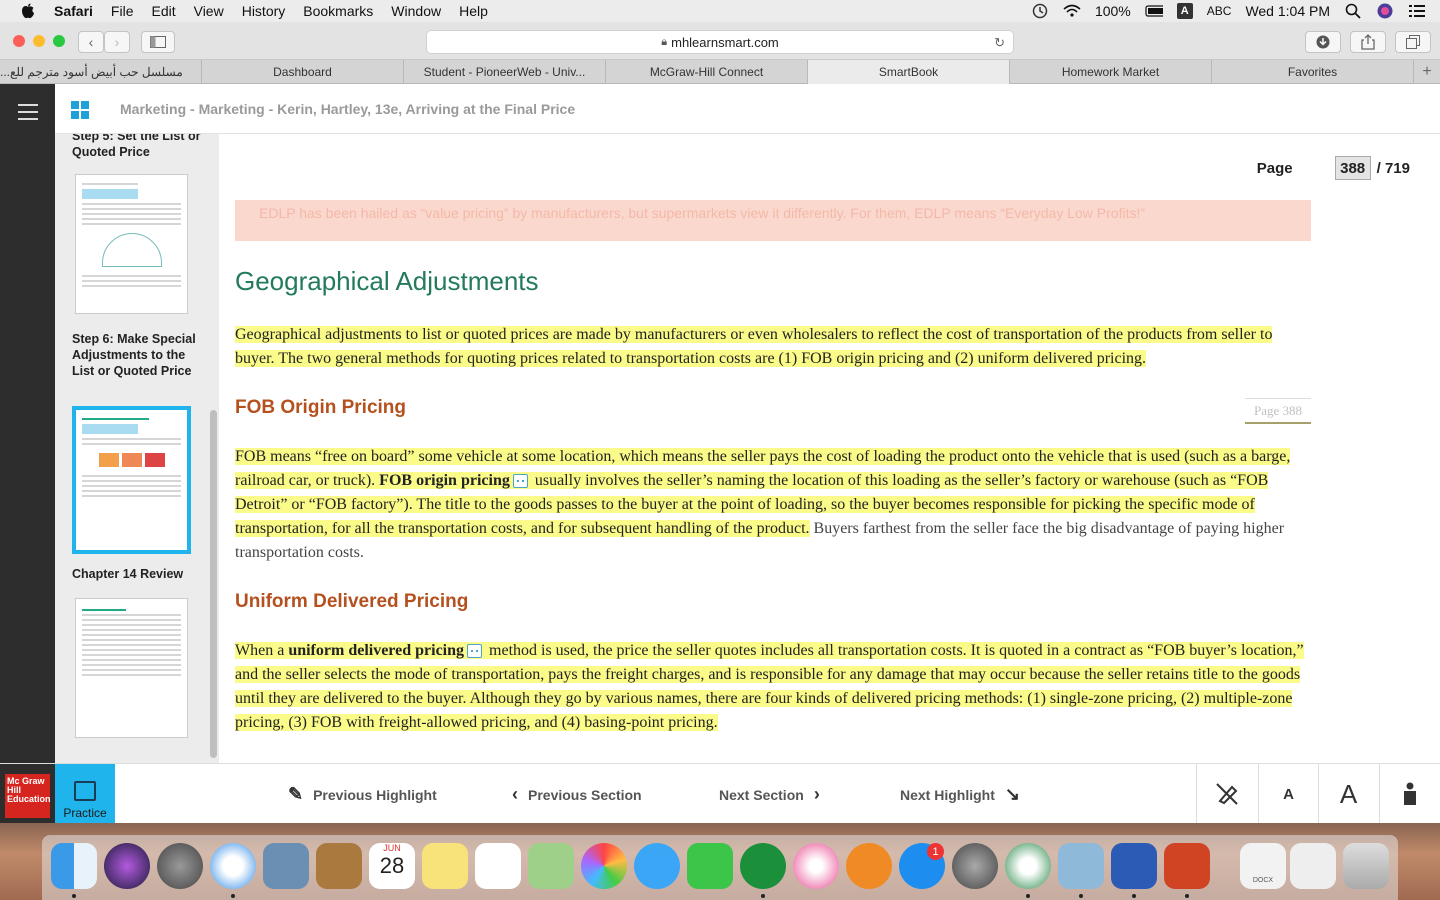  Describe the element at coordinates (498, 866) in the screenshot. I see `reminders-icon` at that location.